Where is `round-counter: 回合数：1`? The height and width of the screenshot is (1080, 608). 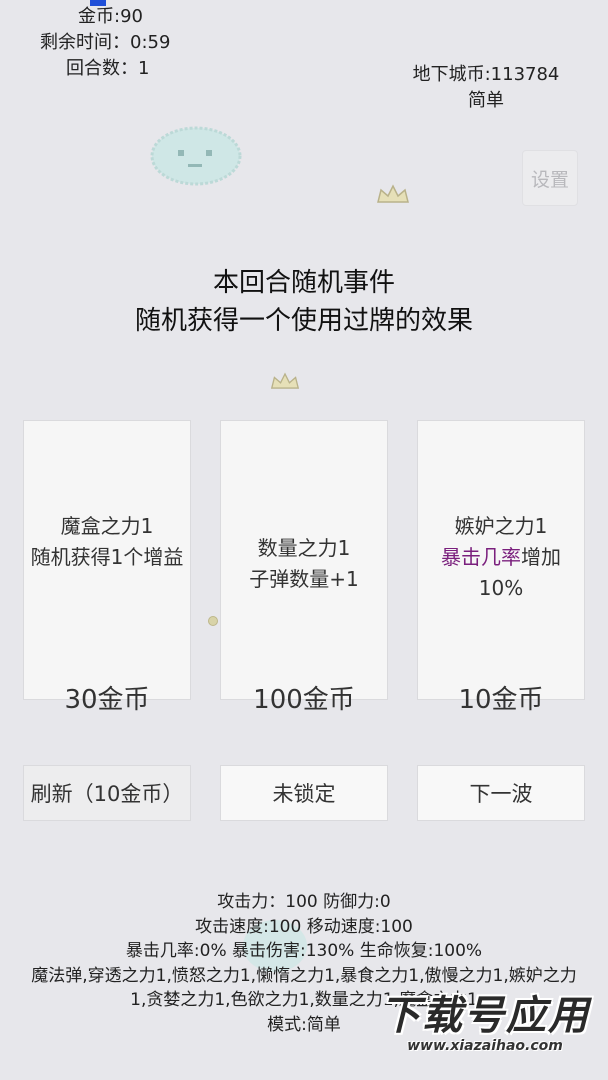
round-counter: 回合数：1 is located at coordinates (108, 68).